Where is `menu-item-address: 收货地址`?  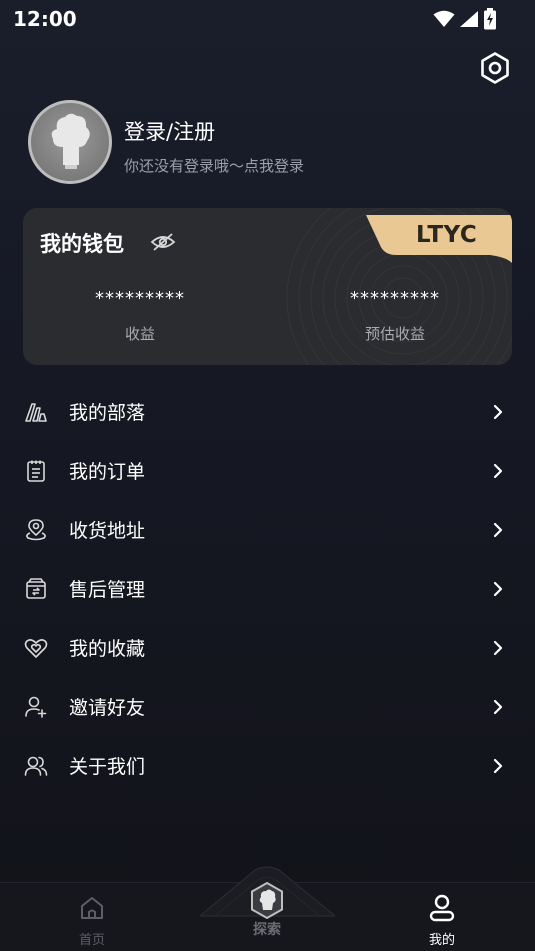
menu-item-address: 收货地址 is located at coordinates (267, 529).